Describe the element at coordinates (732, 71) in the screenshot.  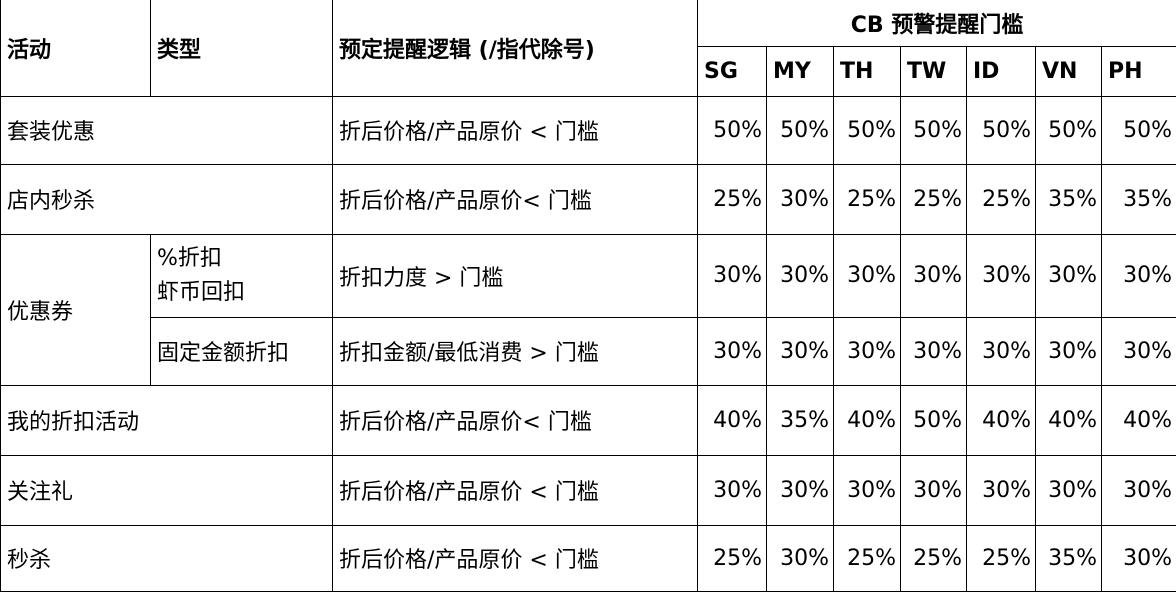
I see `header-country: SG` at that location.